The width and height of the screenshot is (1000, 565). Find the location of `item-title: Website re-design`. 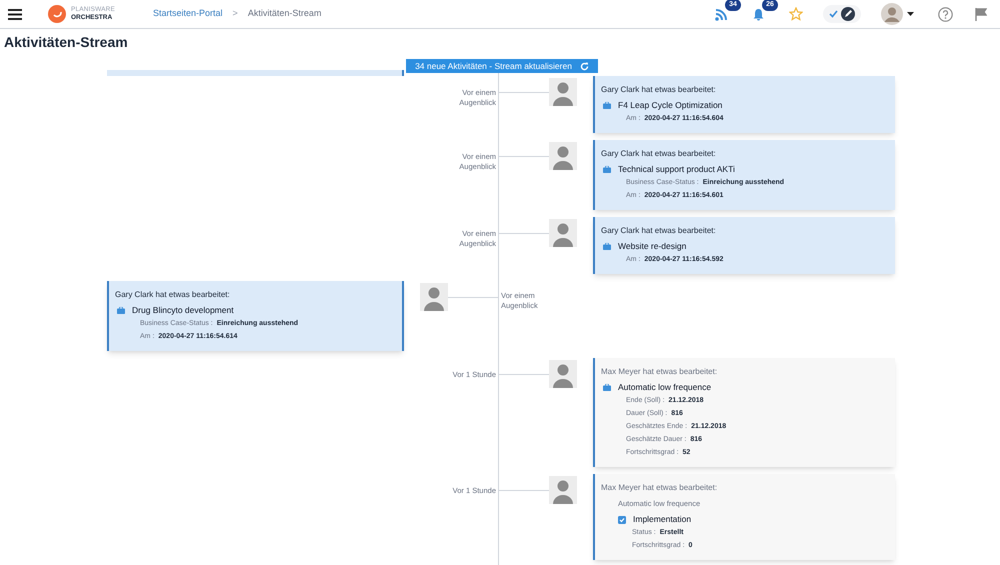

item-title: Website re-design is located at coordinates (652, 246).